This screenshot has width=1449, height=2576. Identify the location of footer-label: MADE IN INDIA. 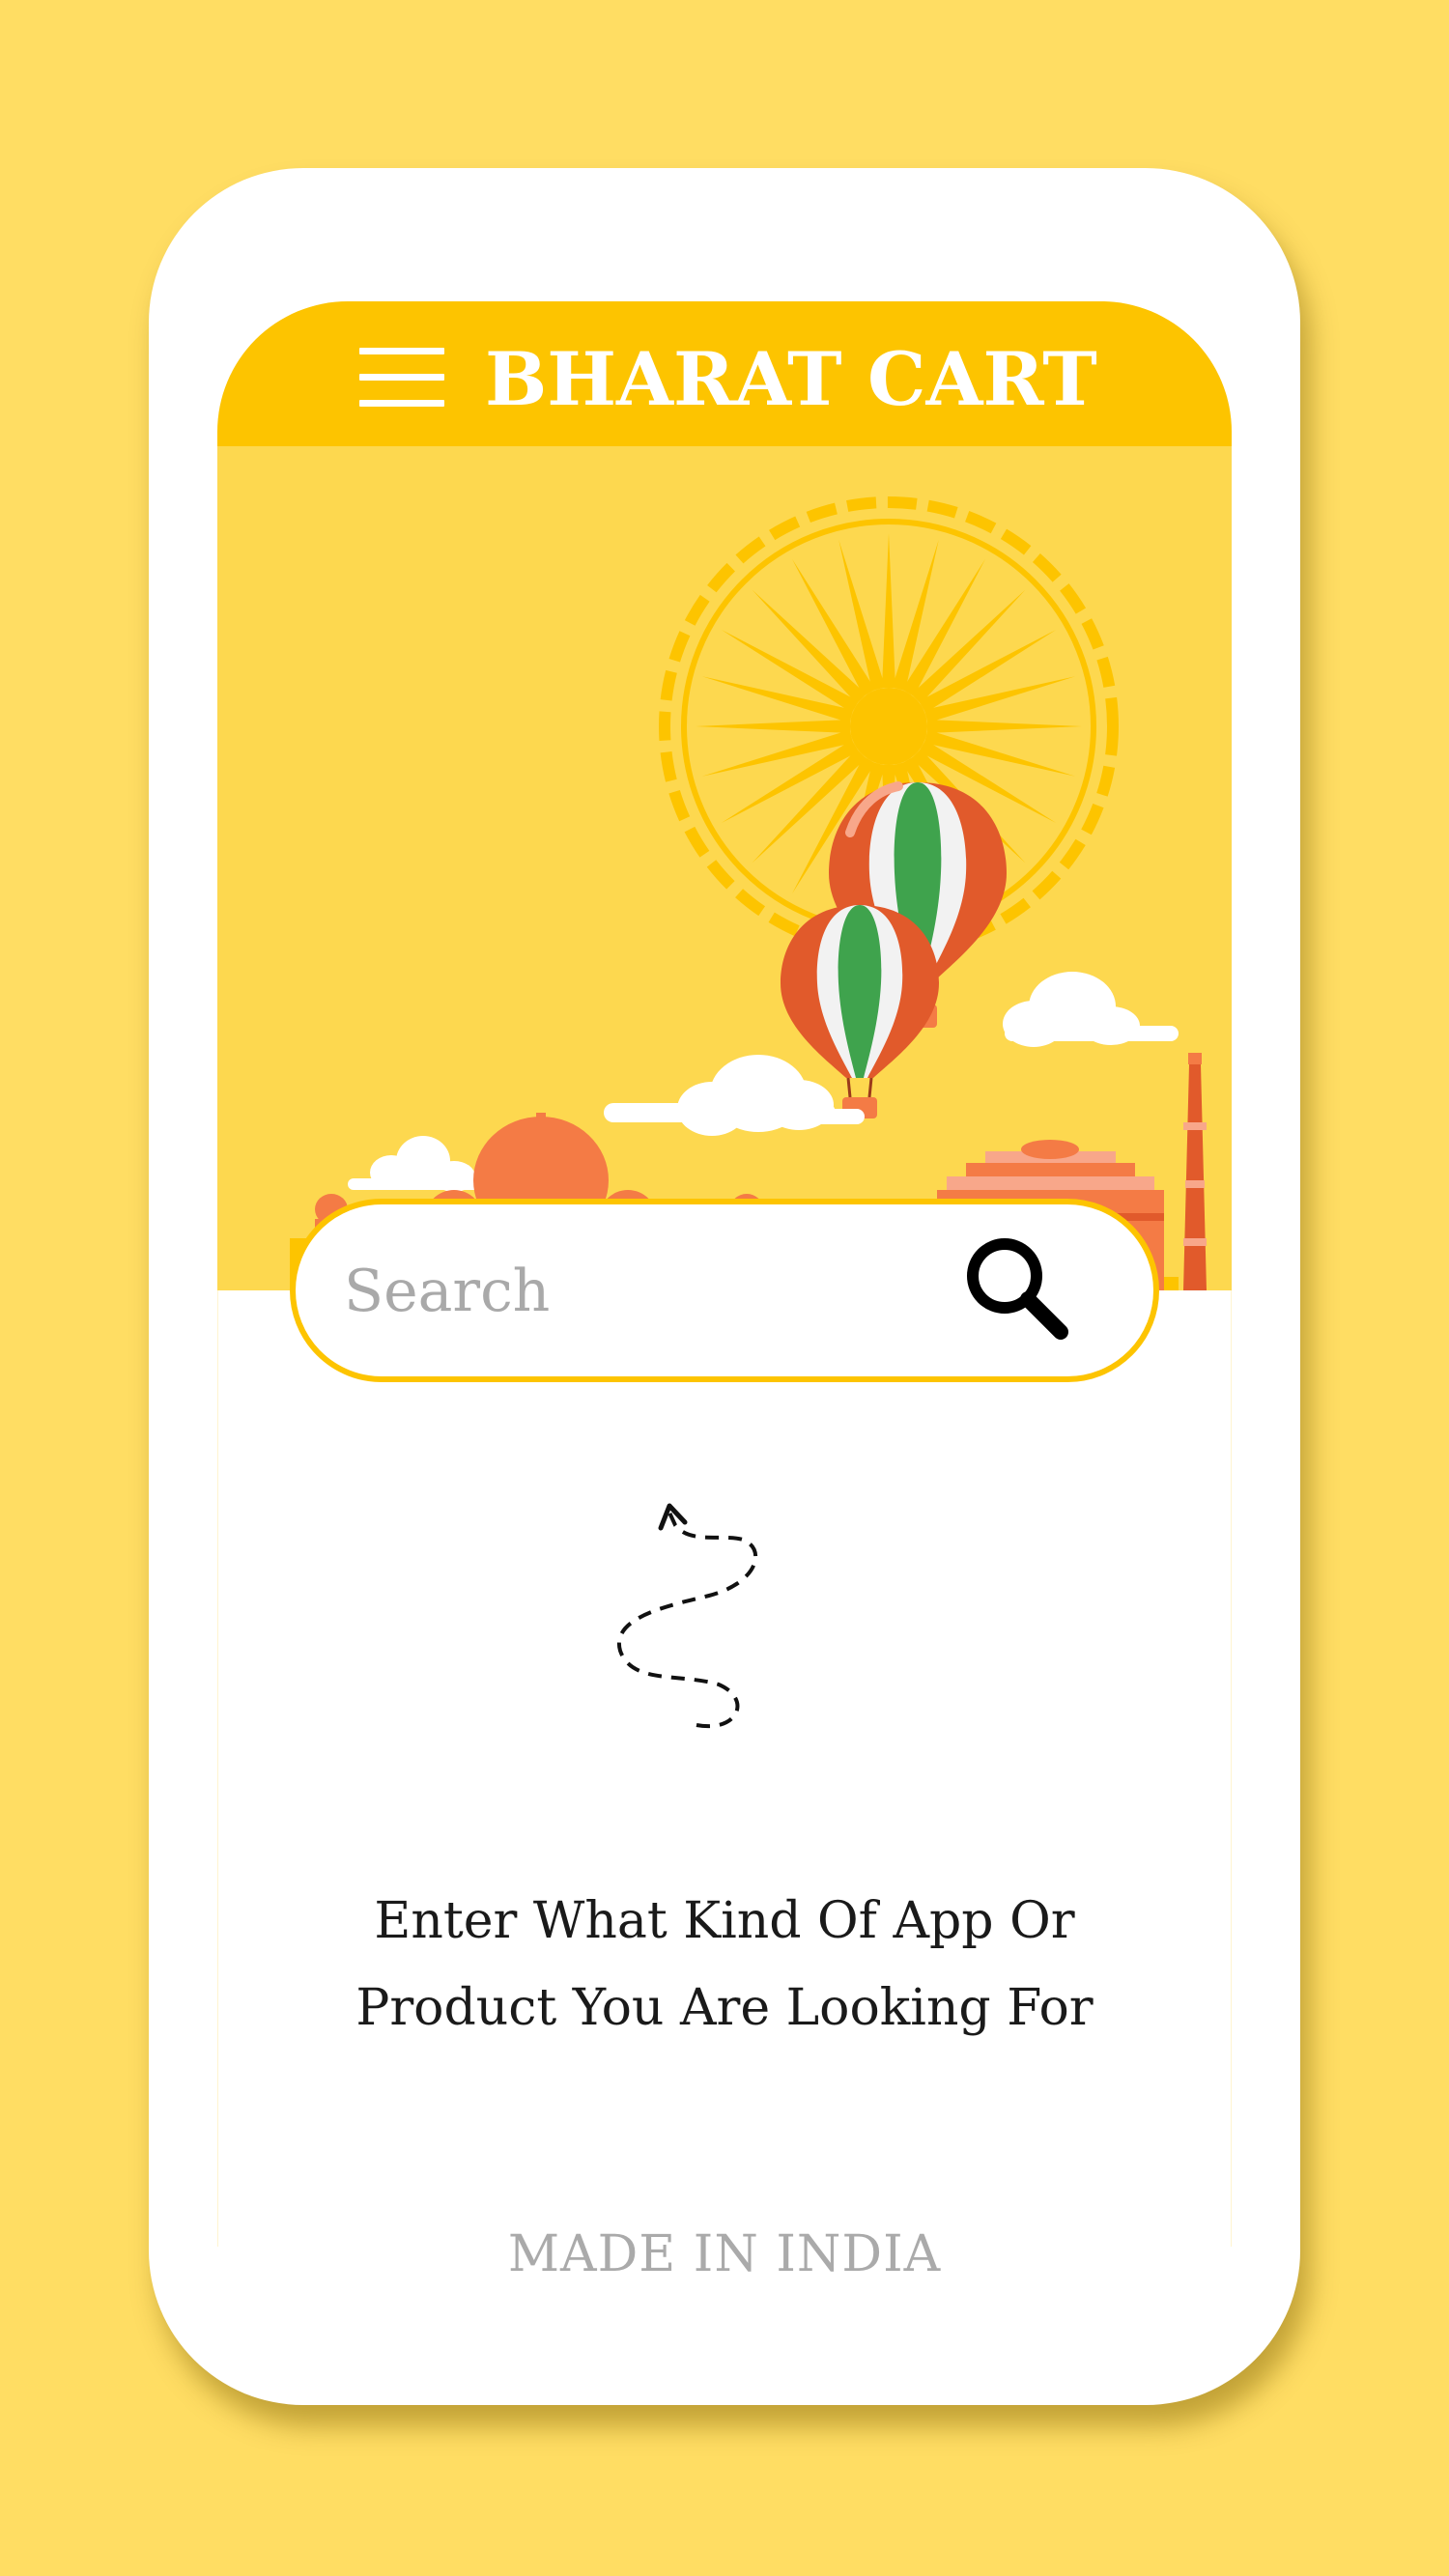
(724, 2254).